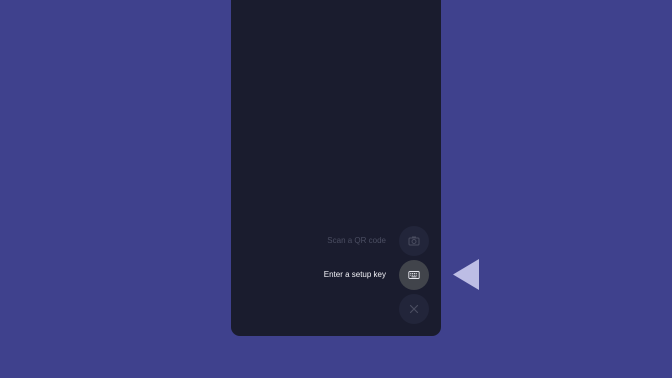 Image resolution: width=672 pixels, height=378 pixels. What do you see at coordinates (356, 240) in the screenshot?
I see `scan-qr-label: Scan a QR code` at bounding box center [356, 240].